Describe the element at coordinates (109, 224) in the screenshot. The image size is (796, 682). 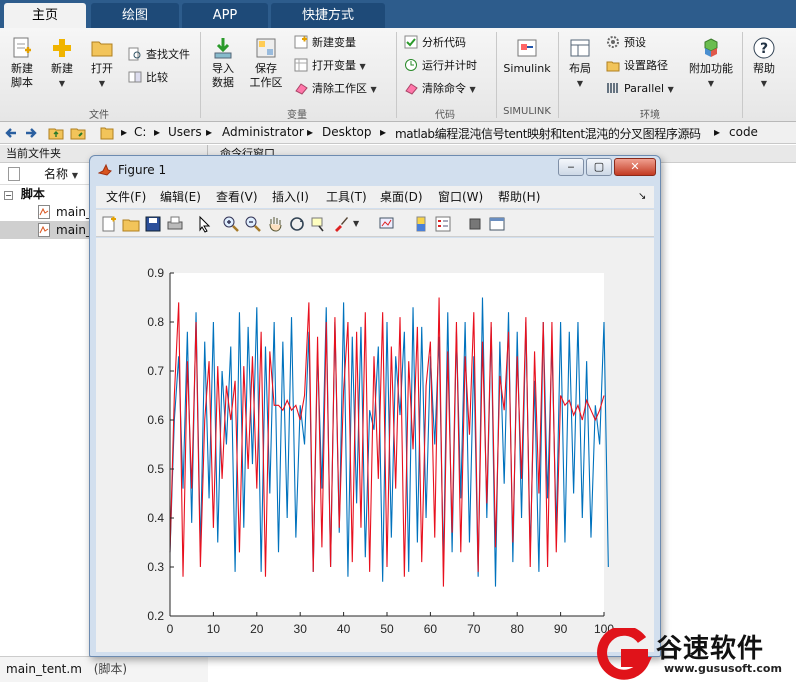
I see `new-figure-icon` at that location.